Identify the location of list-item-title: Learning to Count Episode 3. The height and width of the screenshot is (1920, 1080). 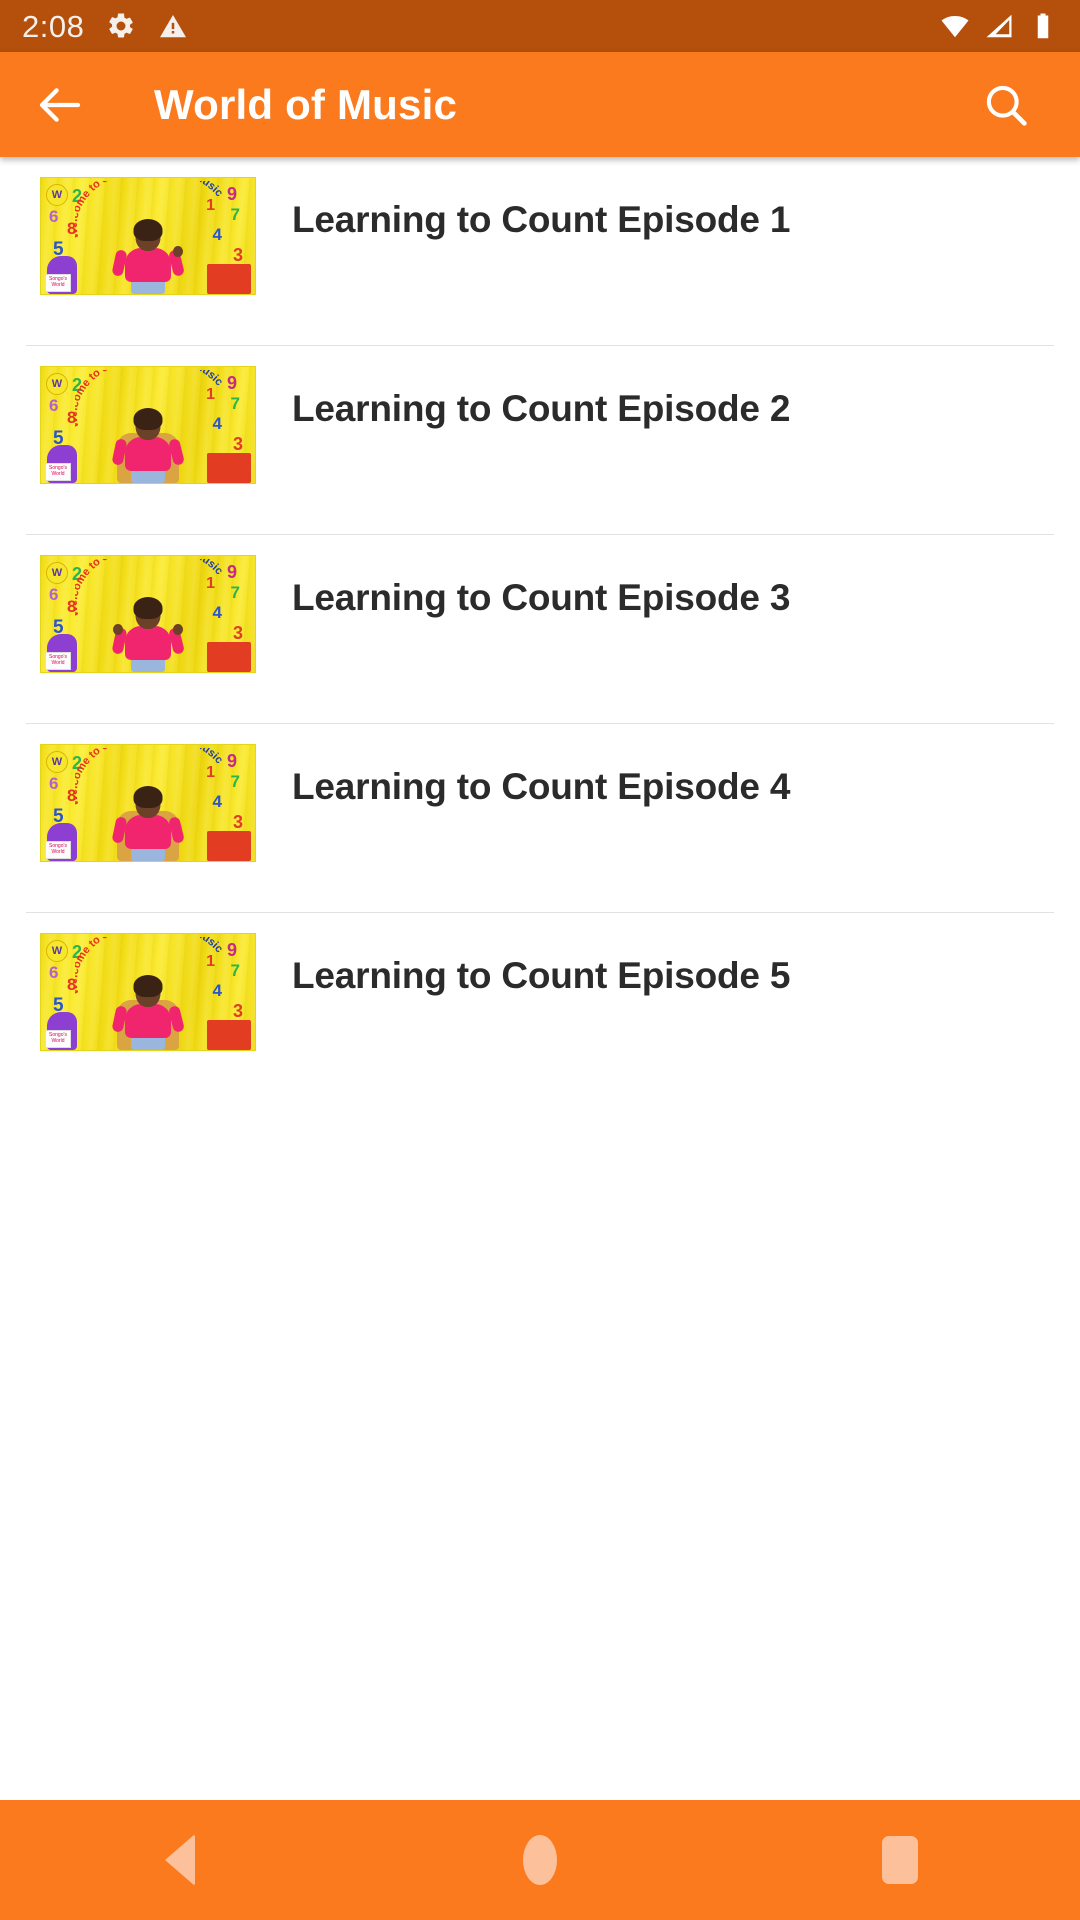
(541, 597).